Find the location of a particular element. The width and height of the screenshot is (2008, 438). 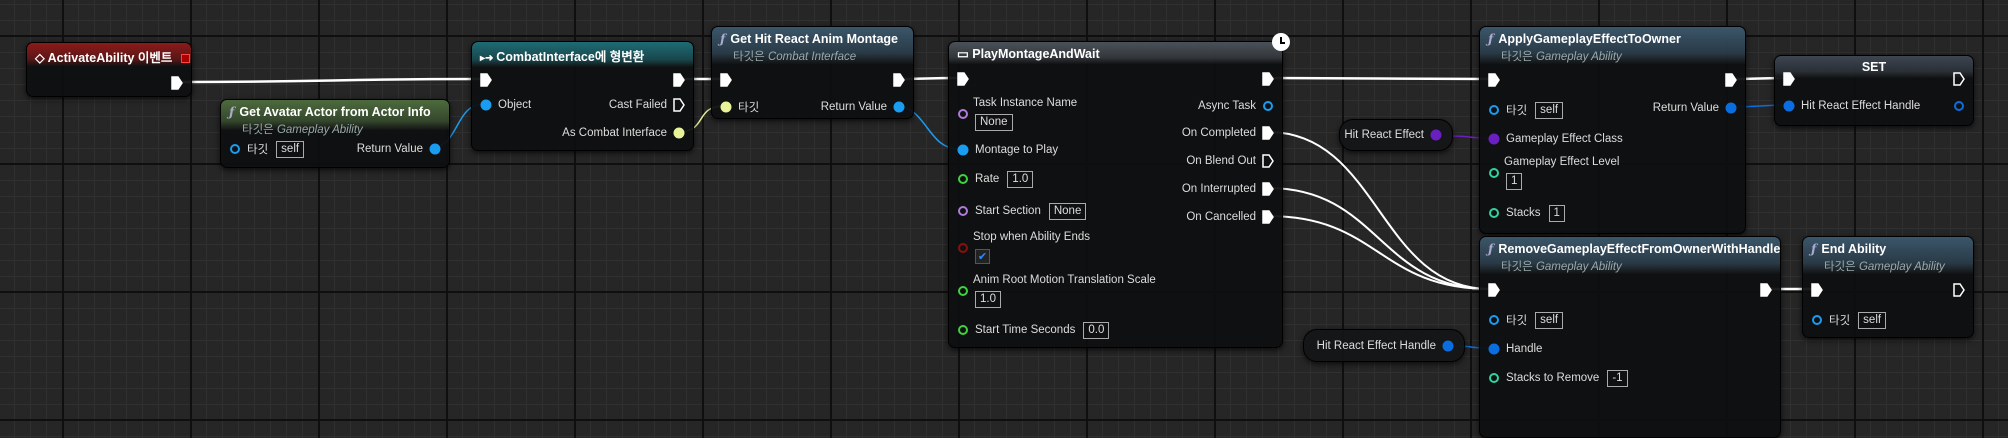

checkbox: ✔ is located at coordinates (982, 256).